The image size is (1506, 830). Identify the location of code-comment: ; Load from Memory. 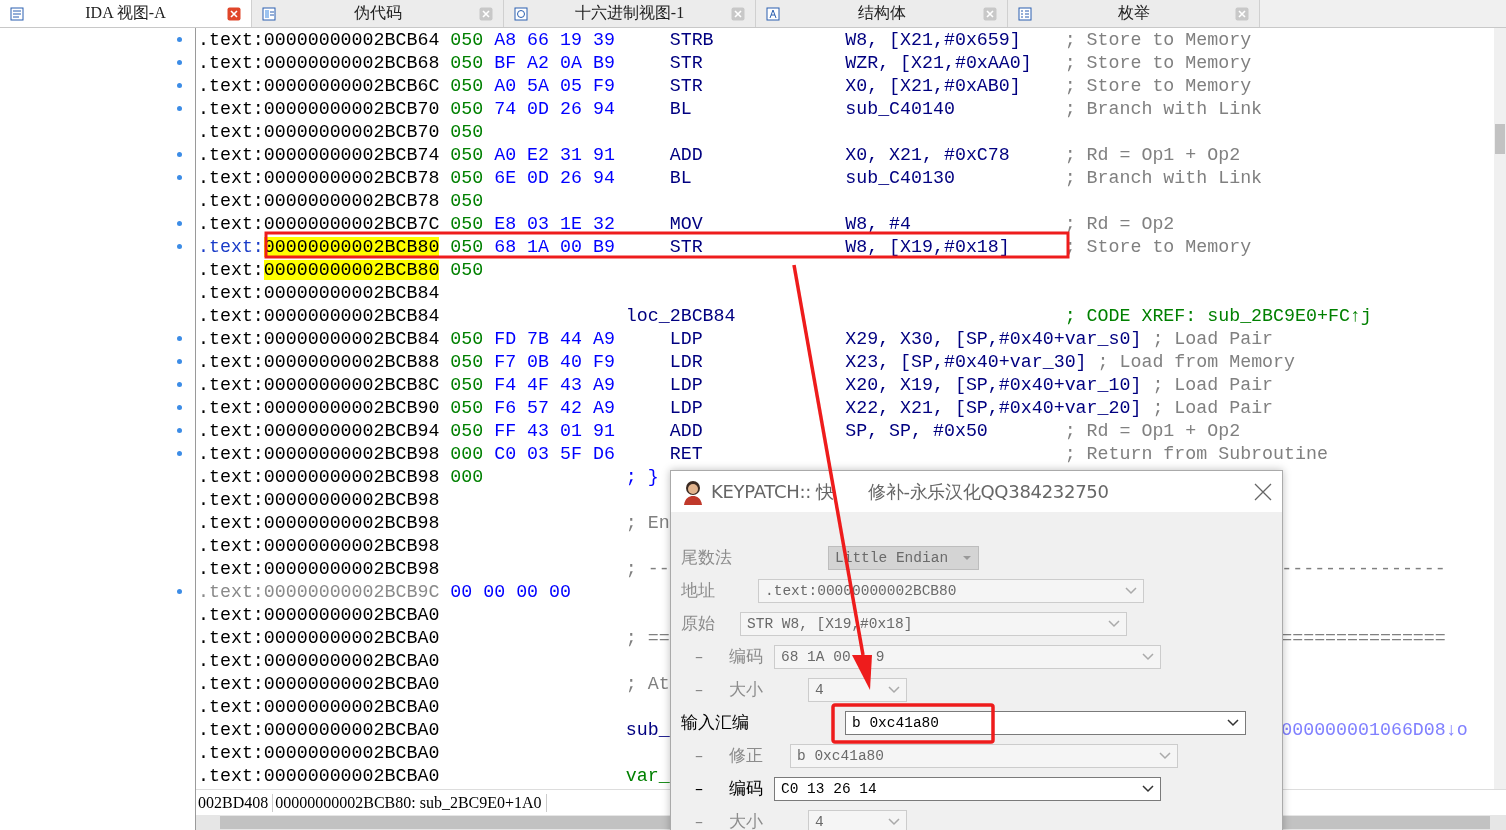
(1196, 361).